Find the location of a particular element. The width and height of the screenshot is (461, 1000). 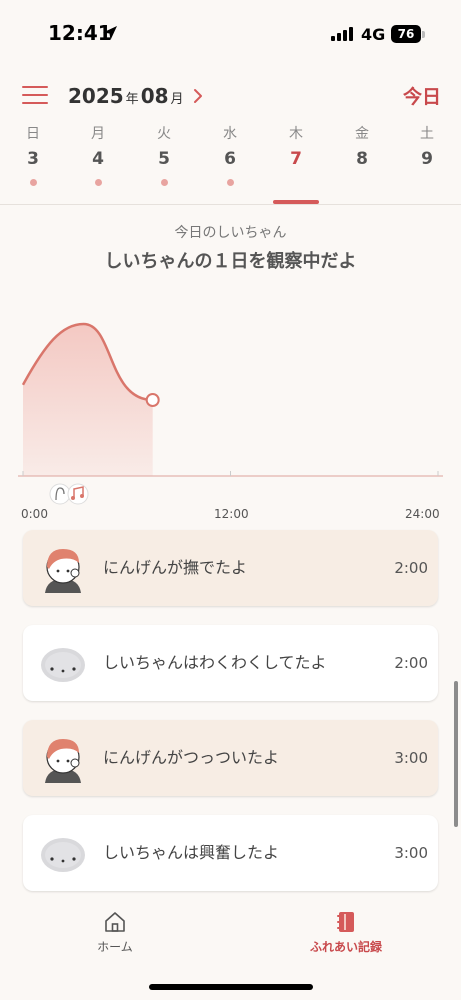

home-indicator is located at coordinates (231, 987).